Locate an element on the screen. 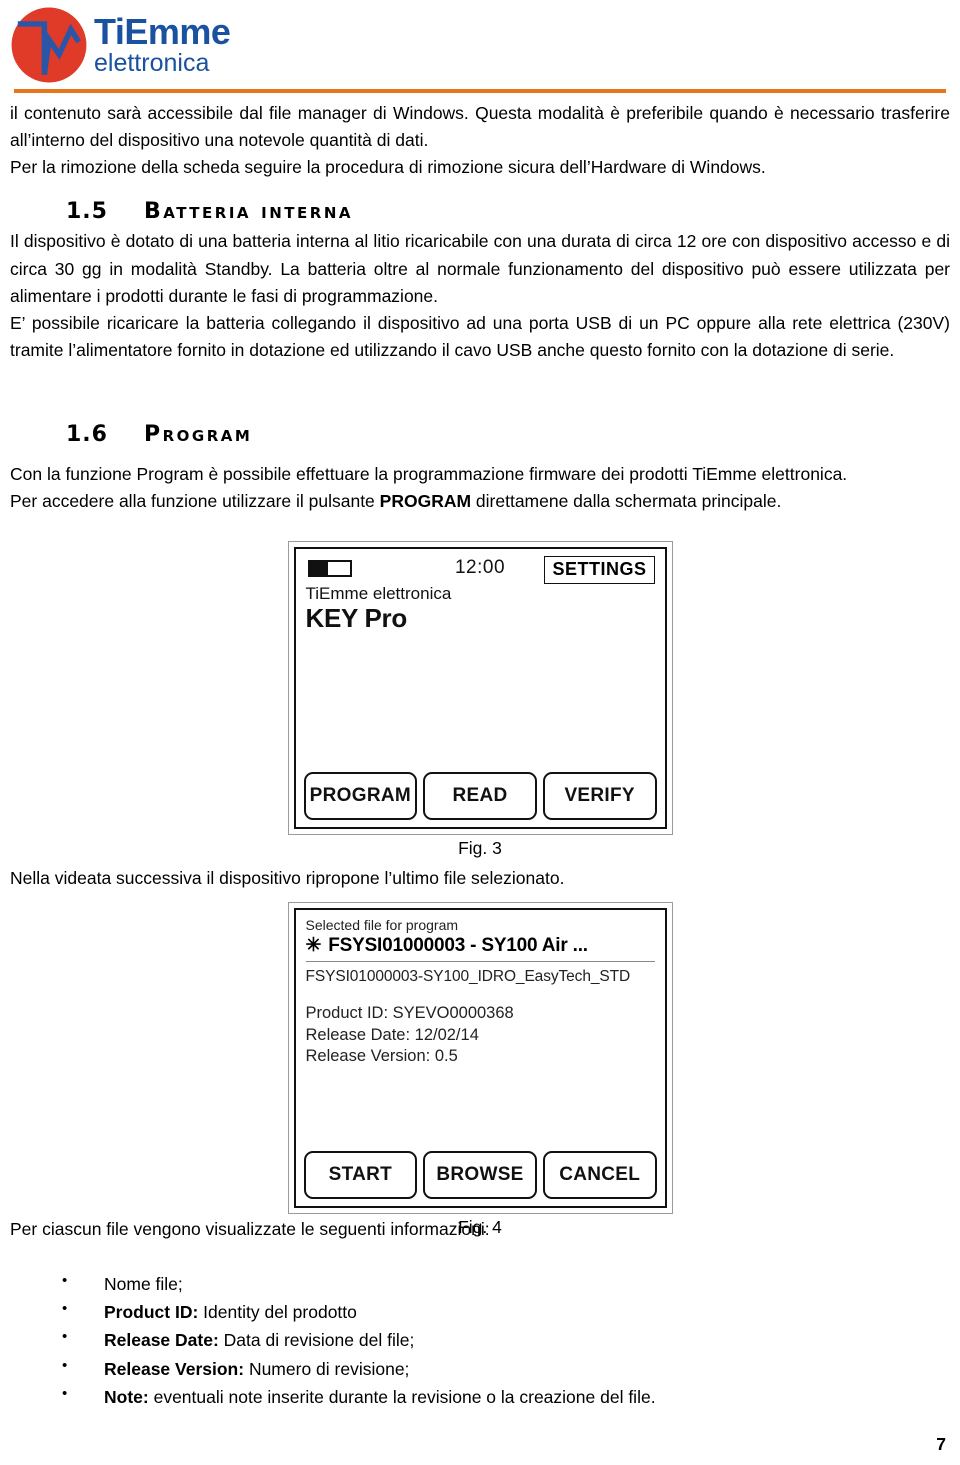 The width and height of the screenshot is (960, 1465). full-file-name: FSYSI01000003-SY100_IDRO_EasyTech_STD is located at coordinates (468, 976).